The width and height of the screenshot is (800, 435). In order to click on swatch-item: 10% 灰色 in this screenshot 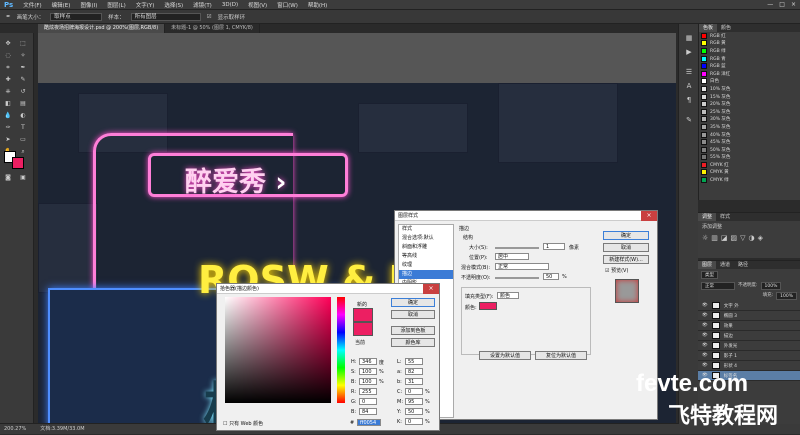, I will do `click(749, 89)`.